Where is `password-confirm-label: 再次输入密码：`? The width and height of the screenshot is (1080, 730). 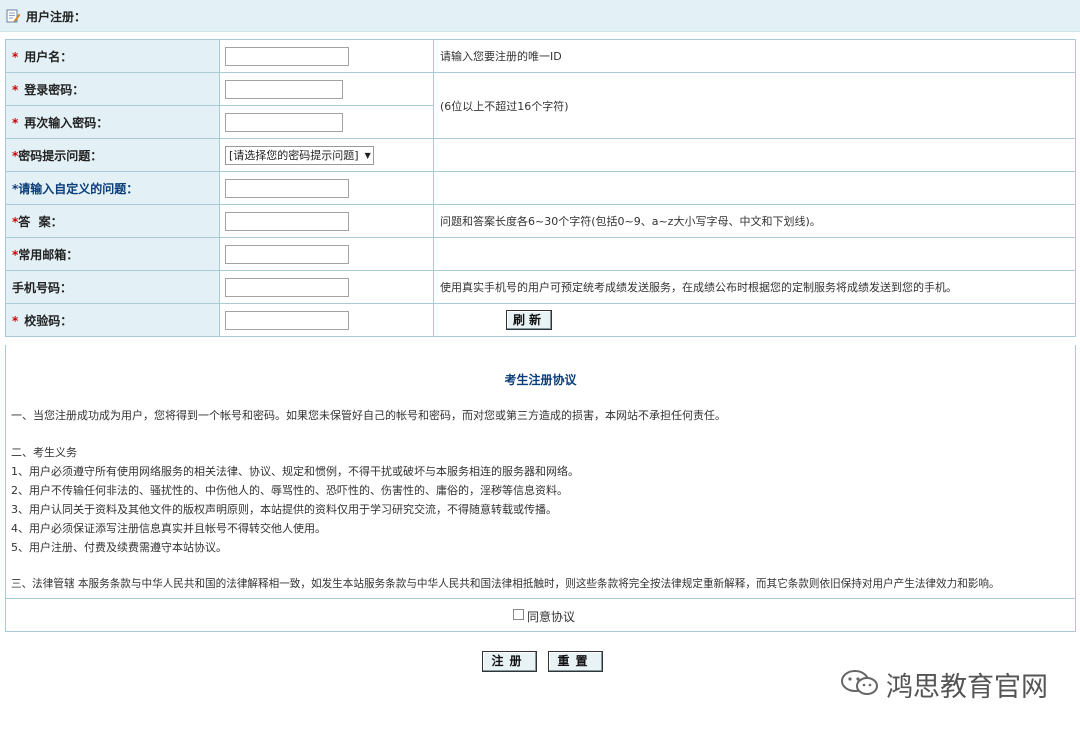 password-confirm-label: 再次输入密码： is located at coordinates (66, 122).